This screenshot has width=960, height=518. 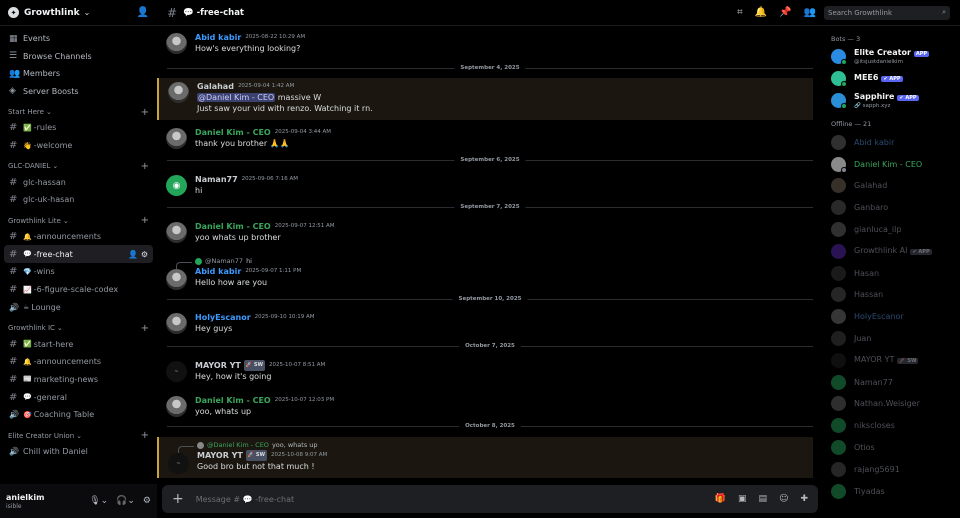 What do you see at coordinates (78, 39) in the screenshot?
I see `nav-item-calendar: ▦ Events` at bounding box center [78, 39].